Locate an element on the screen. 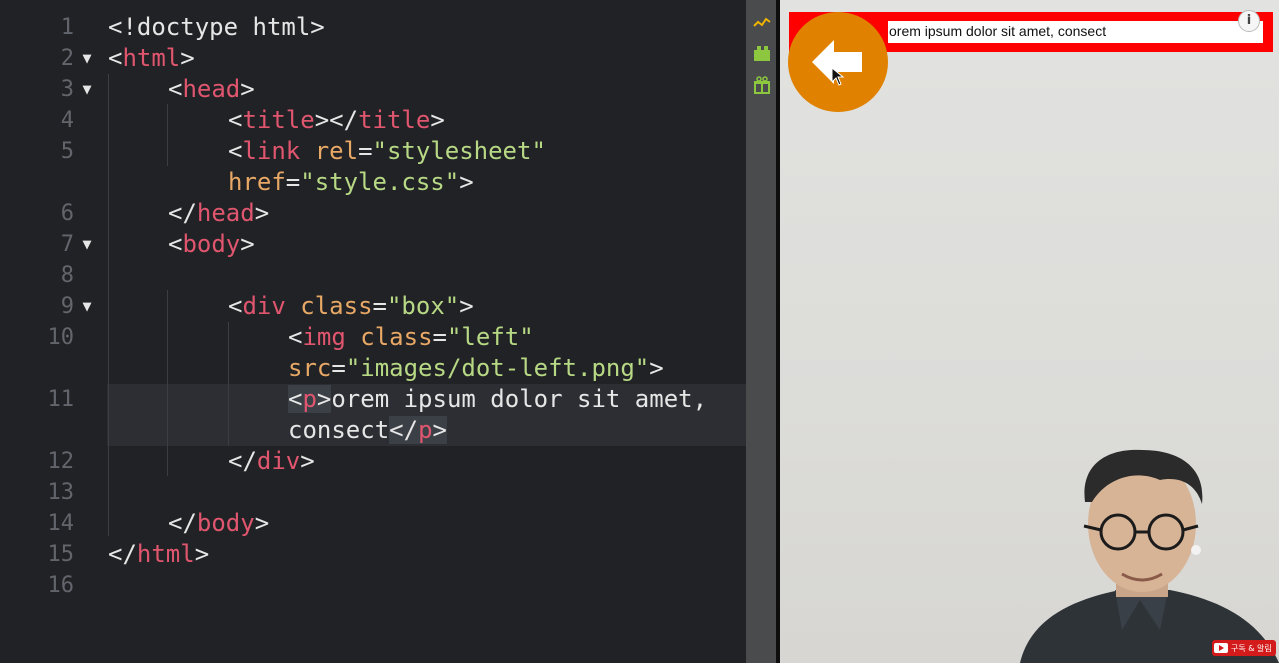 The image size is (1279, 663). code-token: "left" is located at coordinates (490, 337).